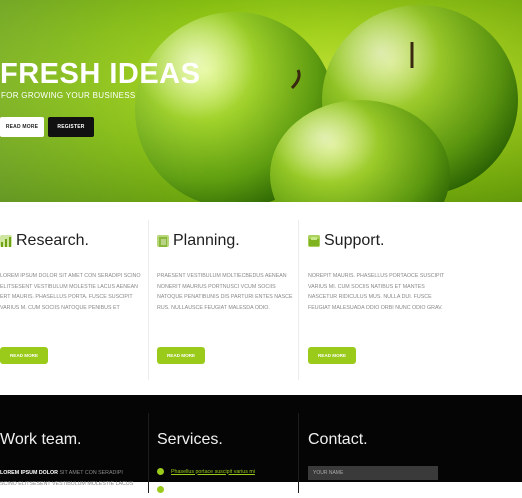 The image size is (522, 498). I want to click on feature-title: Support., so click(354, 240).